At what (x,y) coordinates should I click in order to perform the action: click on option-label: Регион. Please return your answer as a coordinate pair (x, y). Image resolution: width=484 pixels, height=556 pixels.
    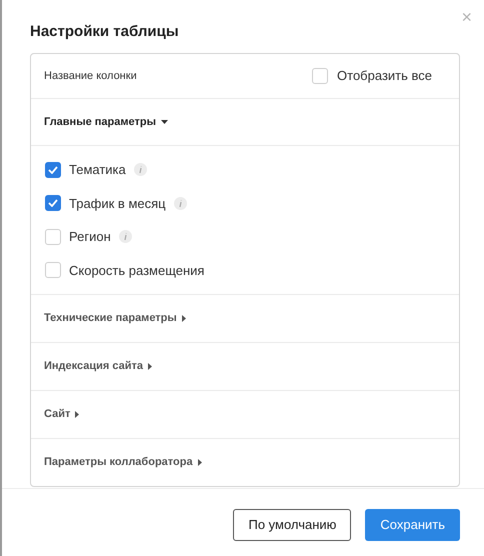
    Looking at the image, I should click on (90, 237).